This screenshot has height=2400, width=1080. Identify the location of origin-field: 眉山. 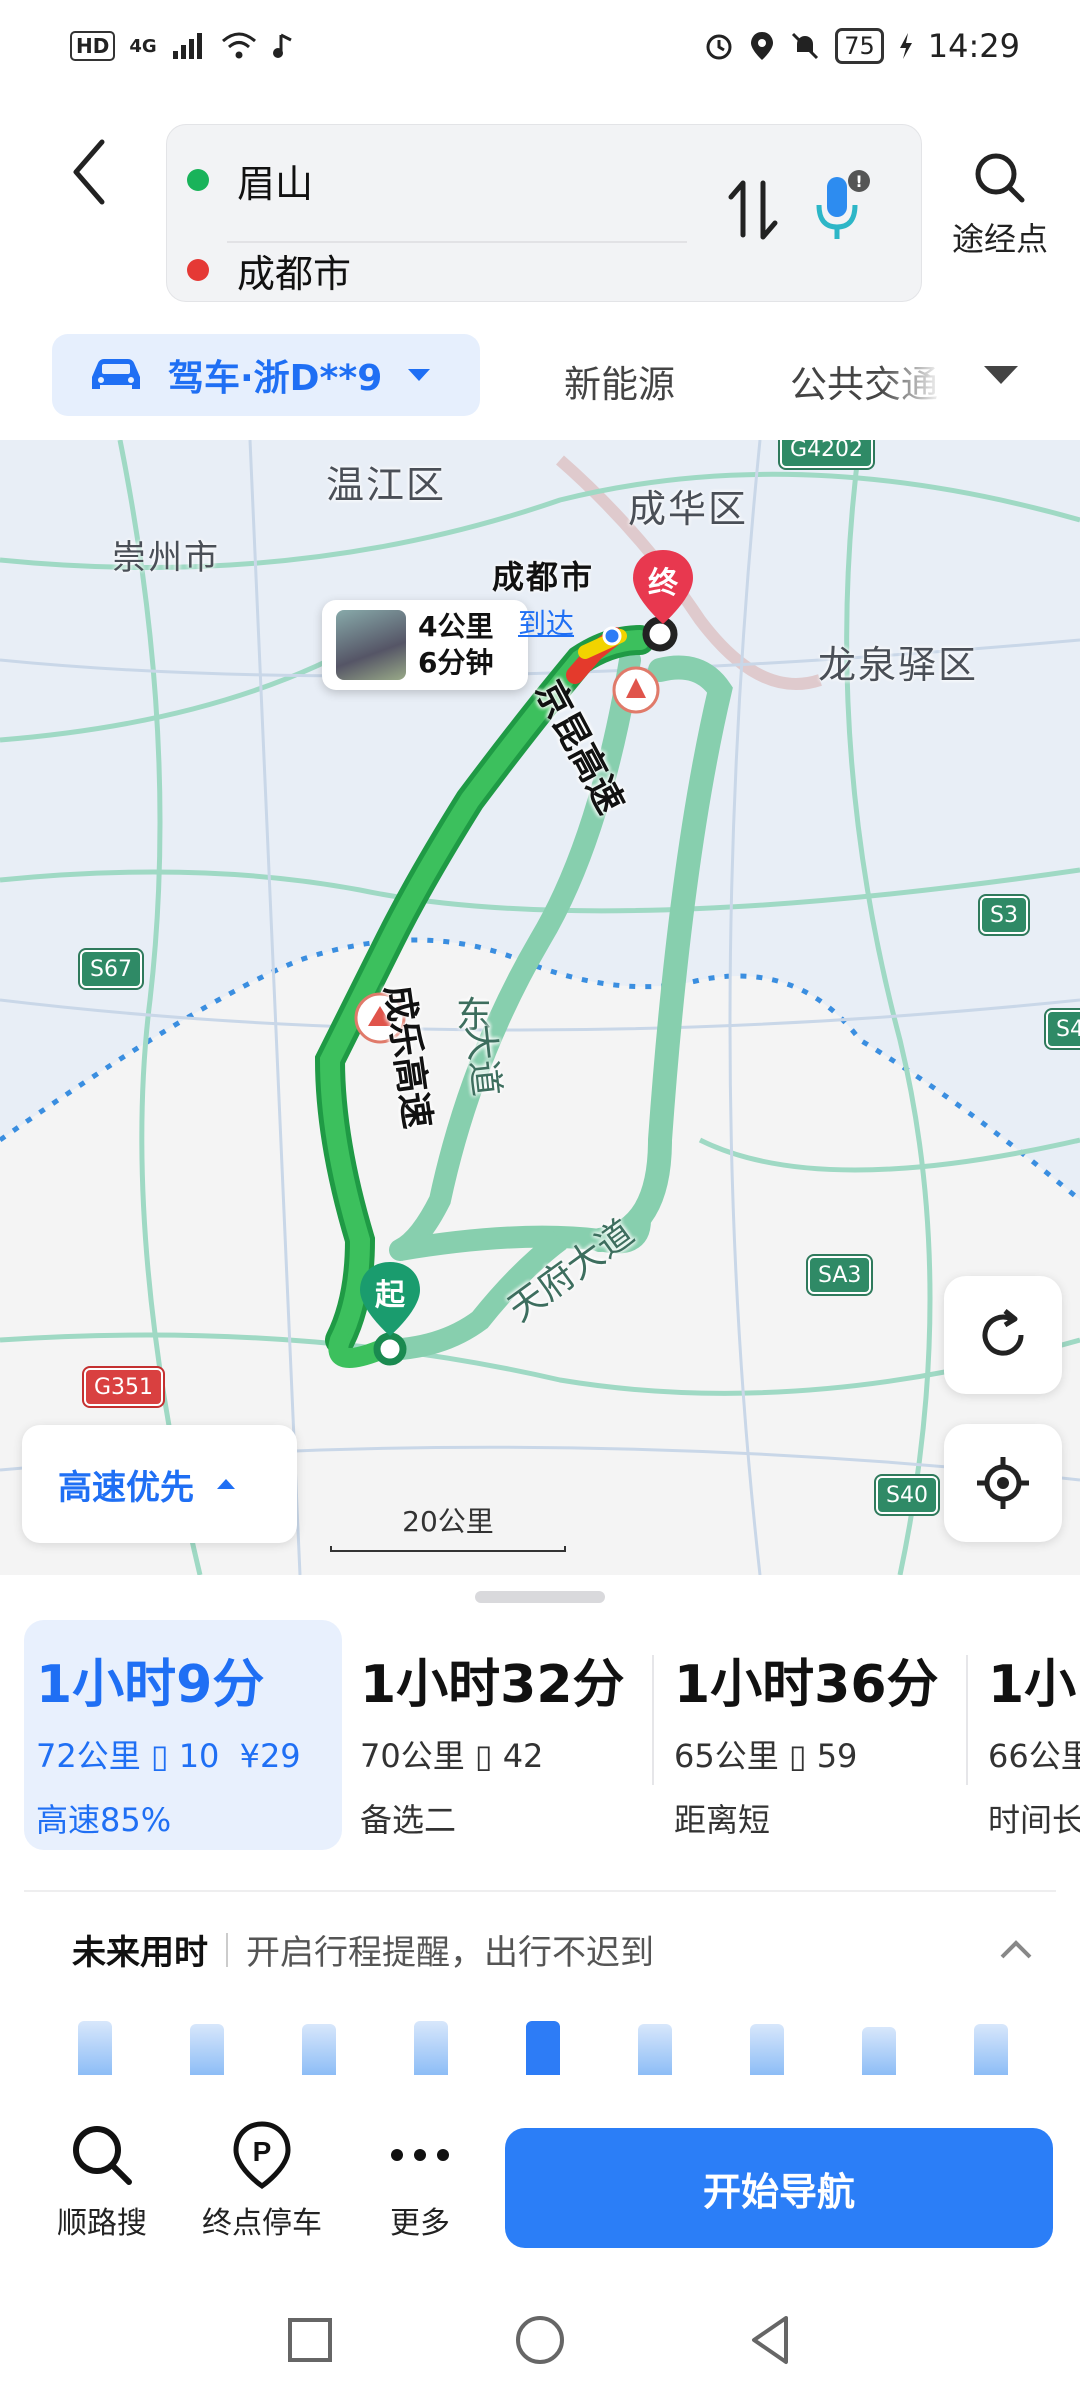
(250, 180).